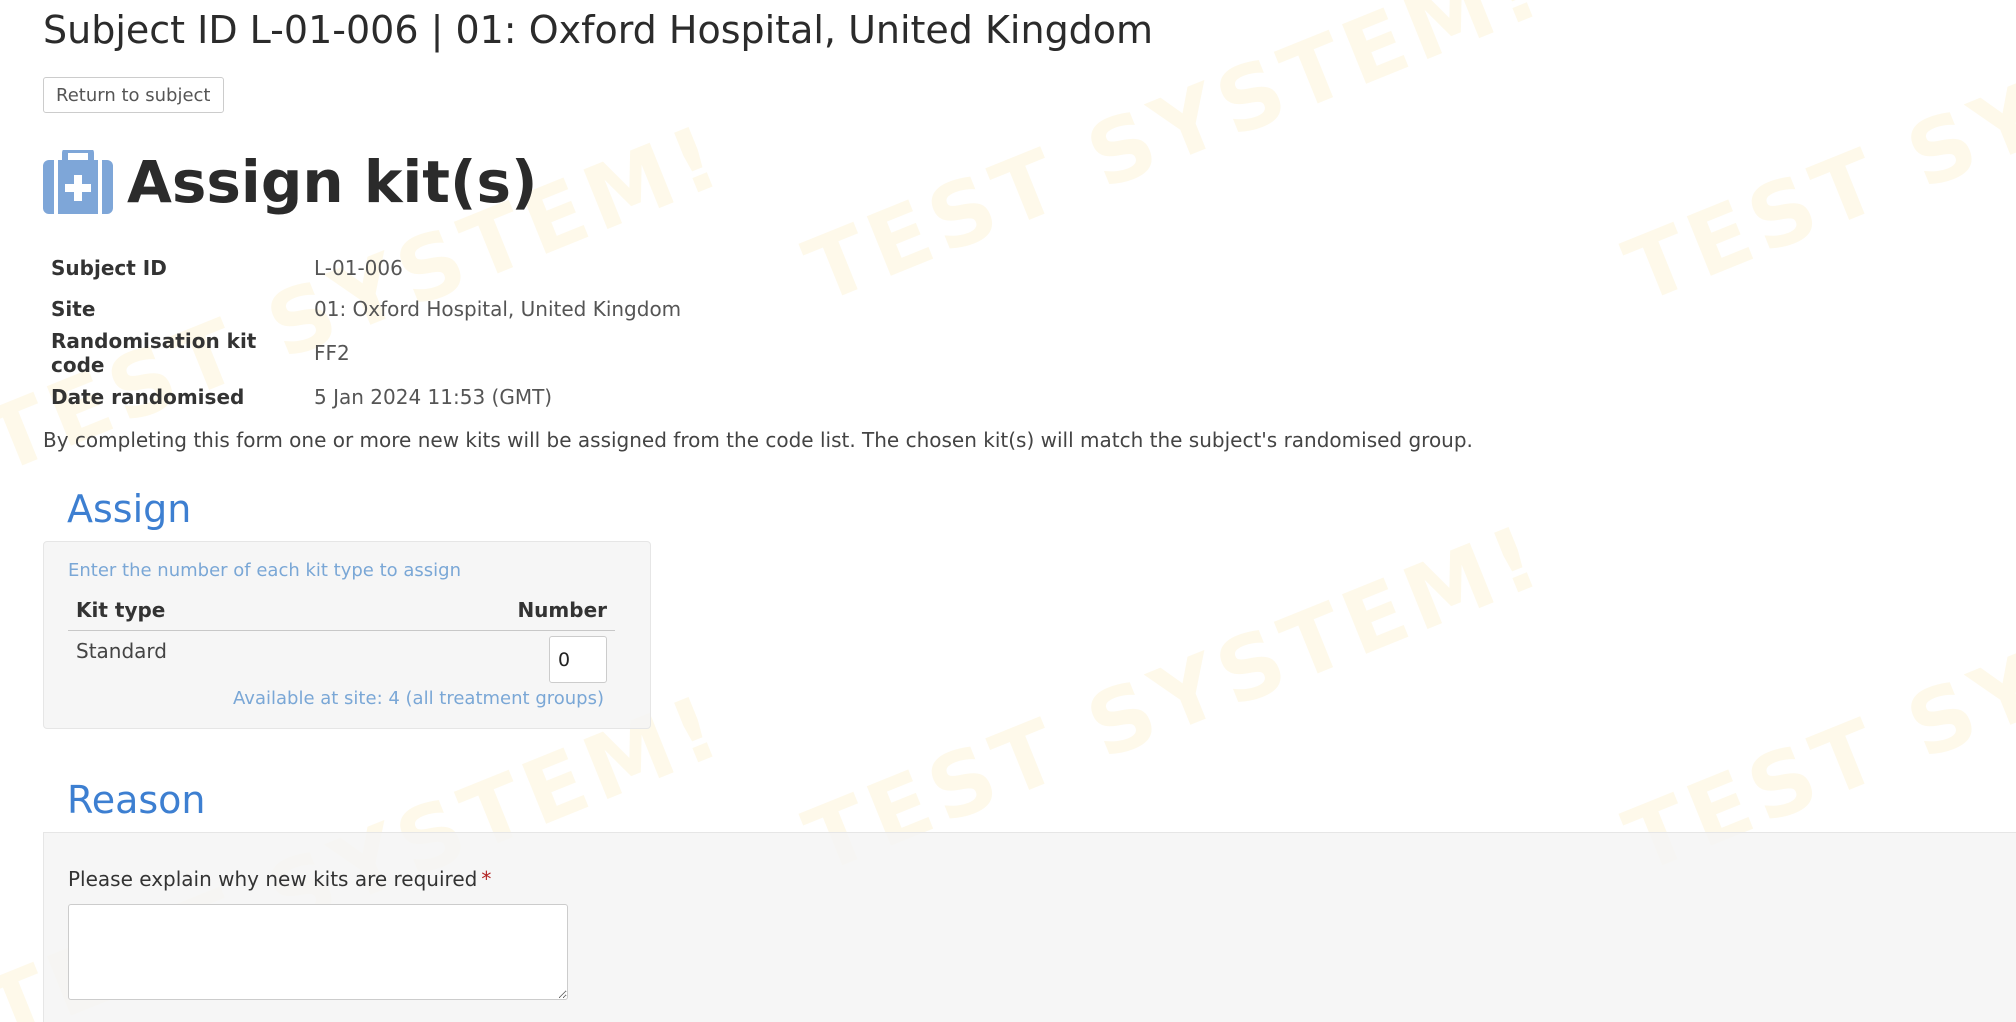 Image resolution: width=2016 pixels, height=1022 pixels. Describe the element at coordinates (109, 268) in the screenshot. I see `detail-label: Subject ID` at that location.